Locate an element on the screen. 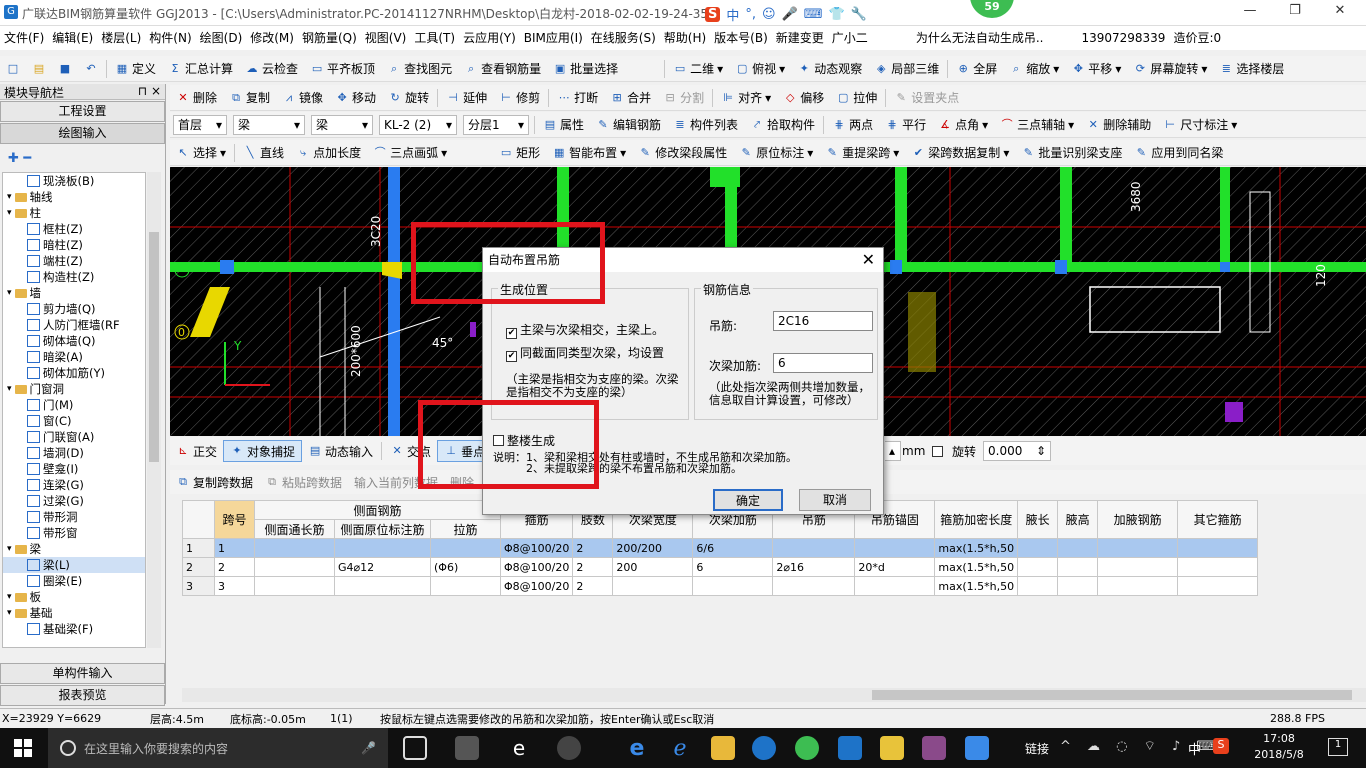 The width and height of the screenshot is (1366, 768). restore-icon: ❐ is located at coordinates (1295, 13).